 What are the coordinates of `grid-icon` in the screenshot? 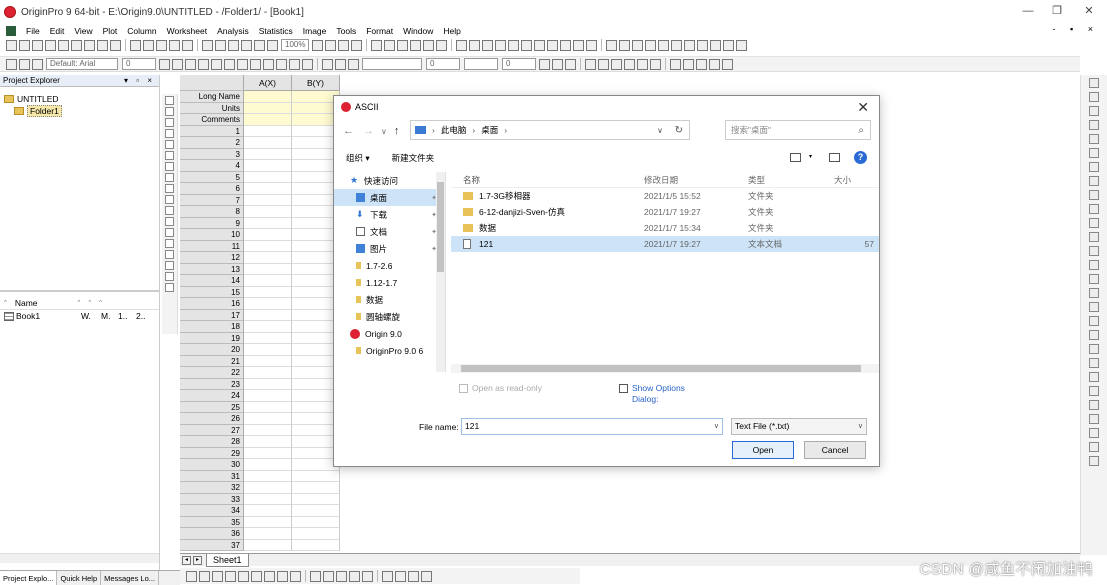 It's located at (1094, 223).